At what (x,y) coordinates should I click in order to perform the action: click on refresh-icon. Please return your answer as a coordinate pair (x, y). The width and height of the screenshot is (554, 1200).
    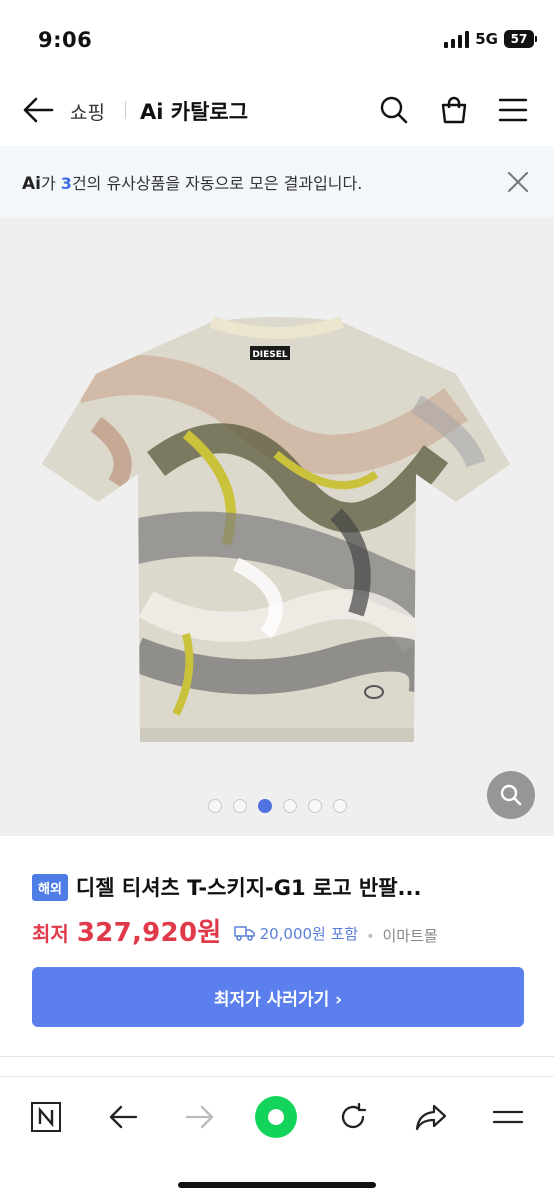
    Looking at the image, I should click on (354, 1115).